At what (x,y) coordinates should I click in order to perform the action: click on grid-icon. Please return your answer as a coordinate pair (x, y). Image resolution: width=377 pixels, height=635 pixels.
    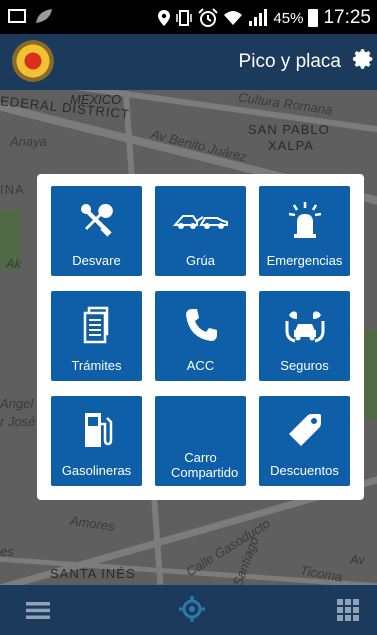
    Looking at the image, I should click on (348, 610).